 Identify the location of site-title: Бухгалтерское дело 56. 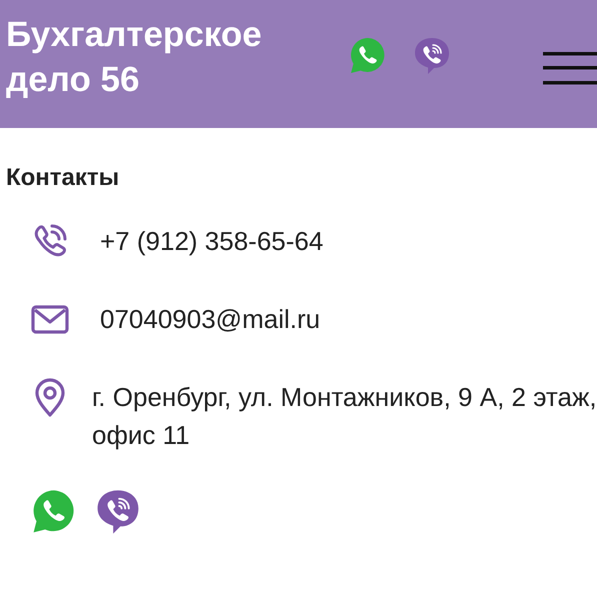
(134, 57).